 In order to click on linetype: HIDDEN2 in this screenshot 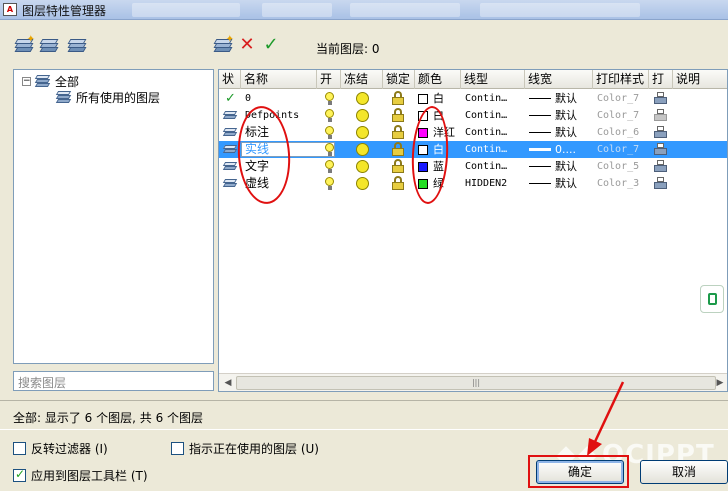, I will do `click(486, 183)`.